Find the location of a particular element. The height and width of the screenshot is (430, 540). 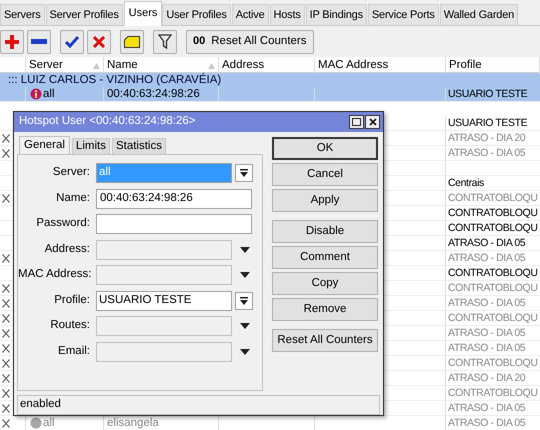

add-button is located at coordinates (12, 42).